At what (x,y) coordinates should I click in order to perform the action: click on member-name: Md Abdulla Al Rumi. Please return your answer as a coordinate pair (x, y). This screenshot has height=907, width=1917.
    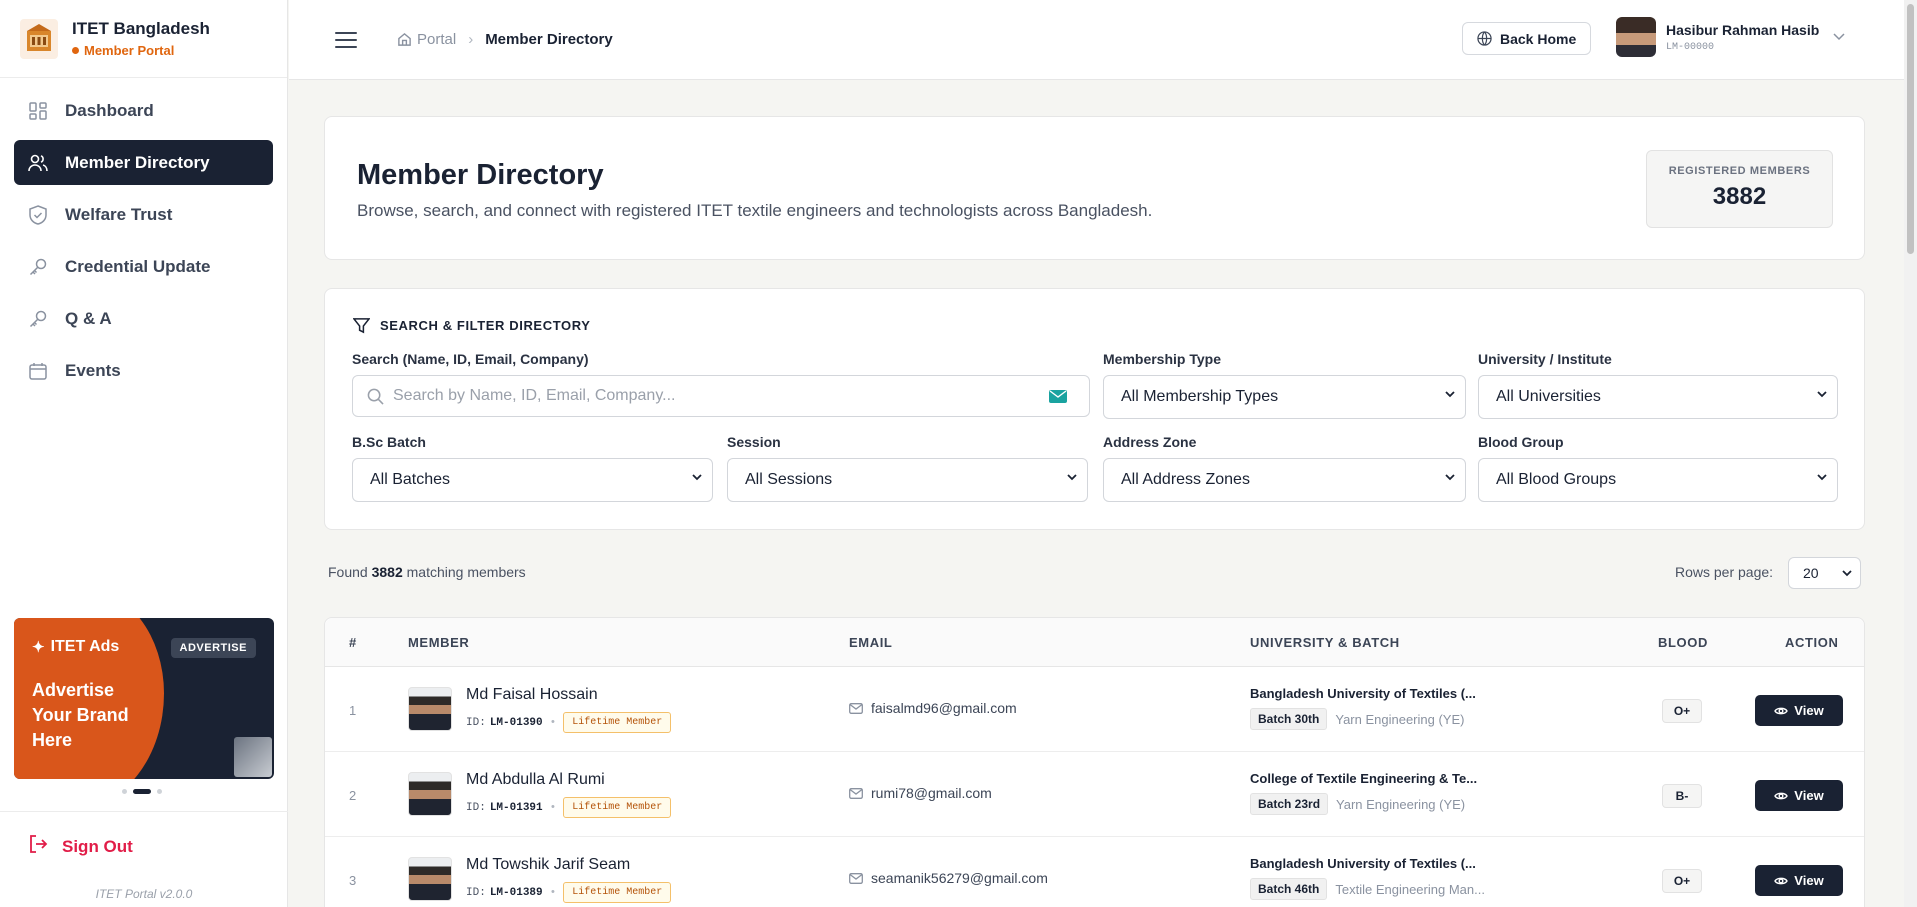
    Looking at the image, I should click on (535, 779).